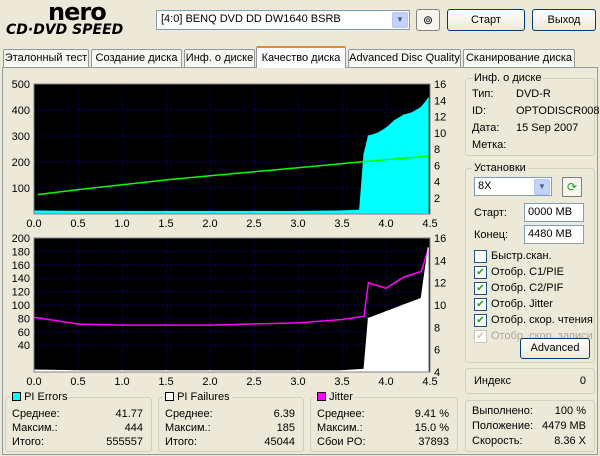  What do you see at coordinates (480, 336) in the screenshot?
I see `show-write-speed-checkbox: ✔` at bounding box center [480, 336].